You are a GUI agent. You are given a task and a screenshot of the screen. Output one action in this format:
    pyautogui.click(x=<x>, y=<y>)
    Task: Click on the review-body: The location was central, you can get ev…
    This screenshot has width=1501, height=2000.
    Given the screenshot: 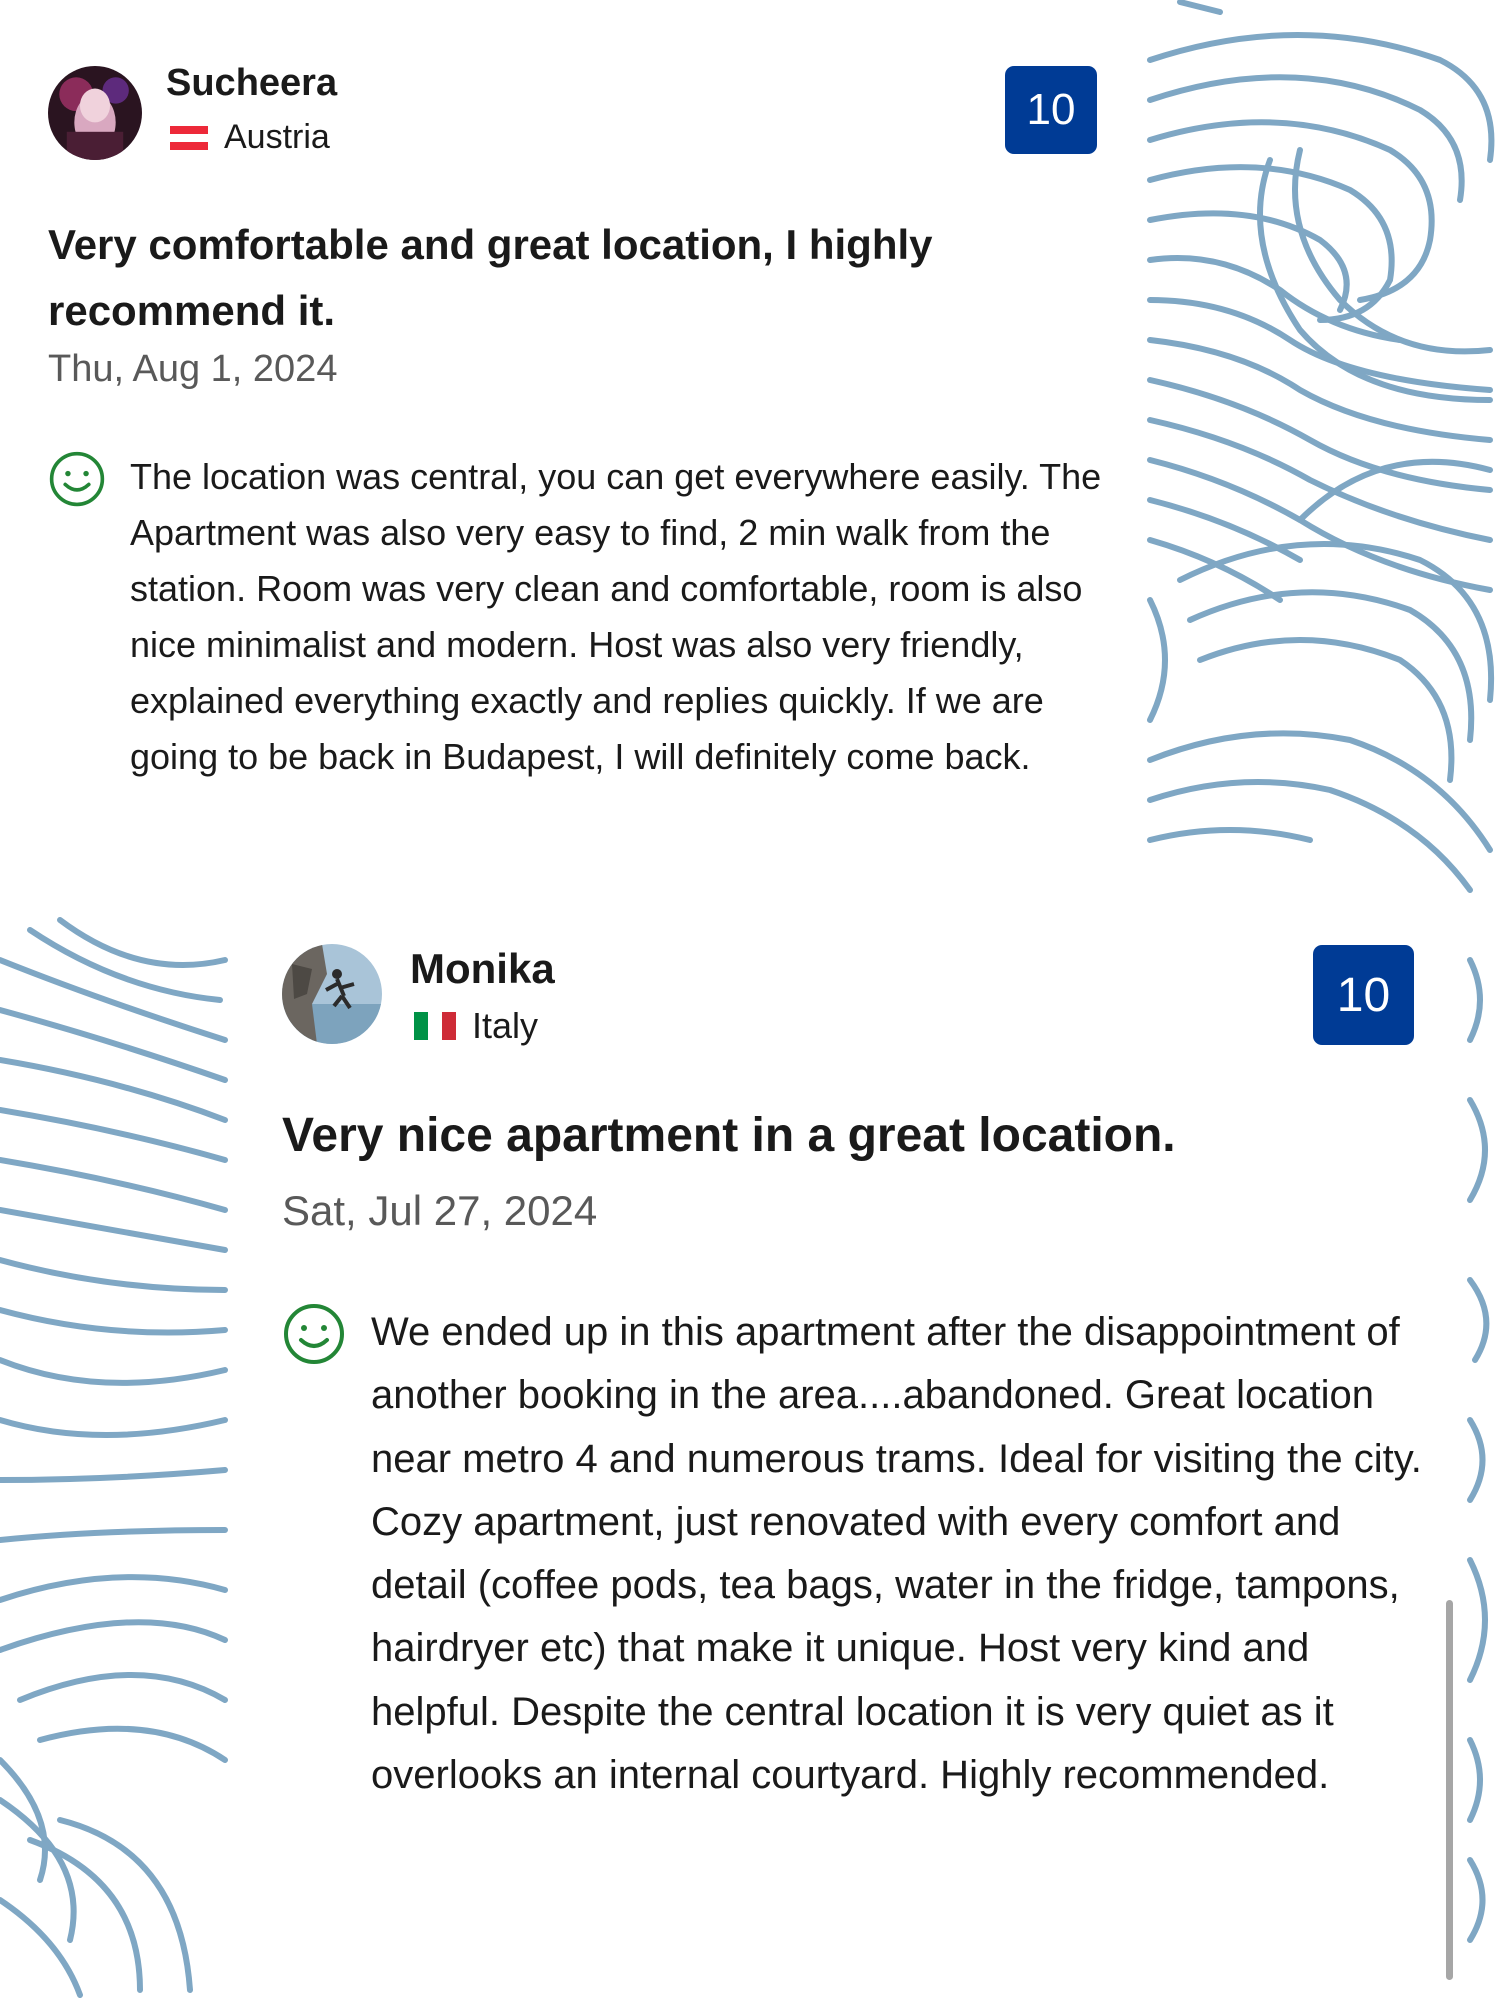 What is the action you would take?
    pyautogui.click(x=616, y=616)
    